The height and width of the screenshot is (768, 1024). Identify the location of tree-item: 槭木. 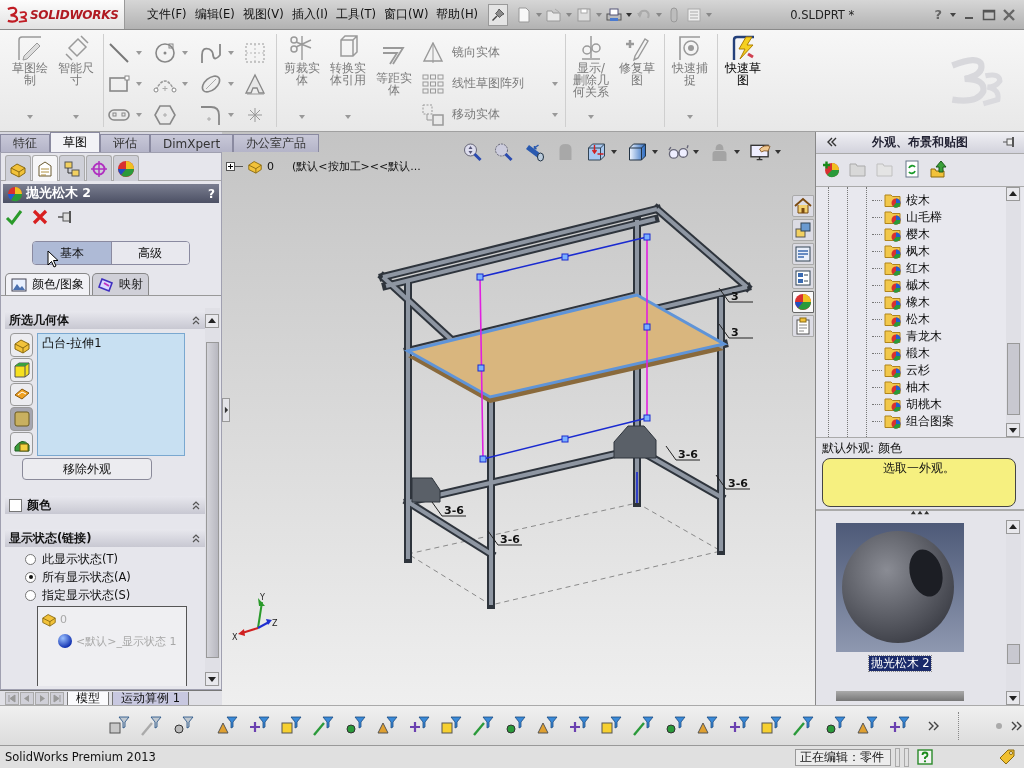
(918, 285).